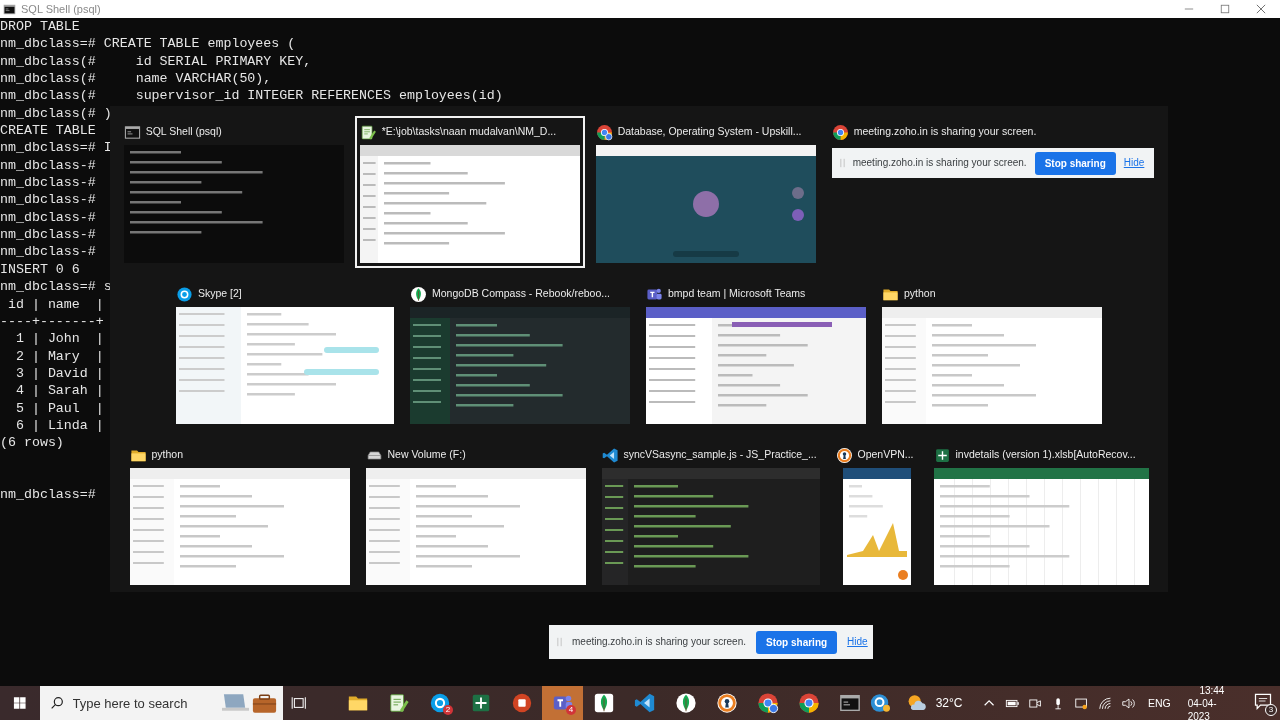 This screenshot has height=720, width=1280. I want to click on temperature: 32°C, so click(949, 703).